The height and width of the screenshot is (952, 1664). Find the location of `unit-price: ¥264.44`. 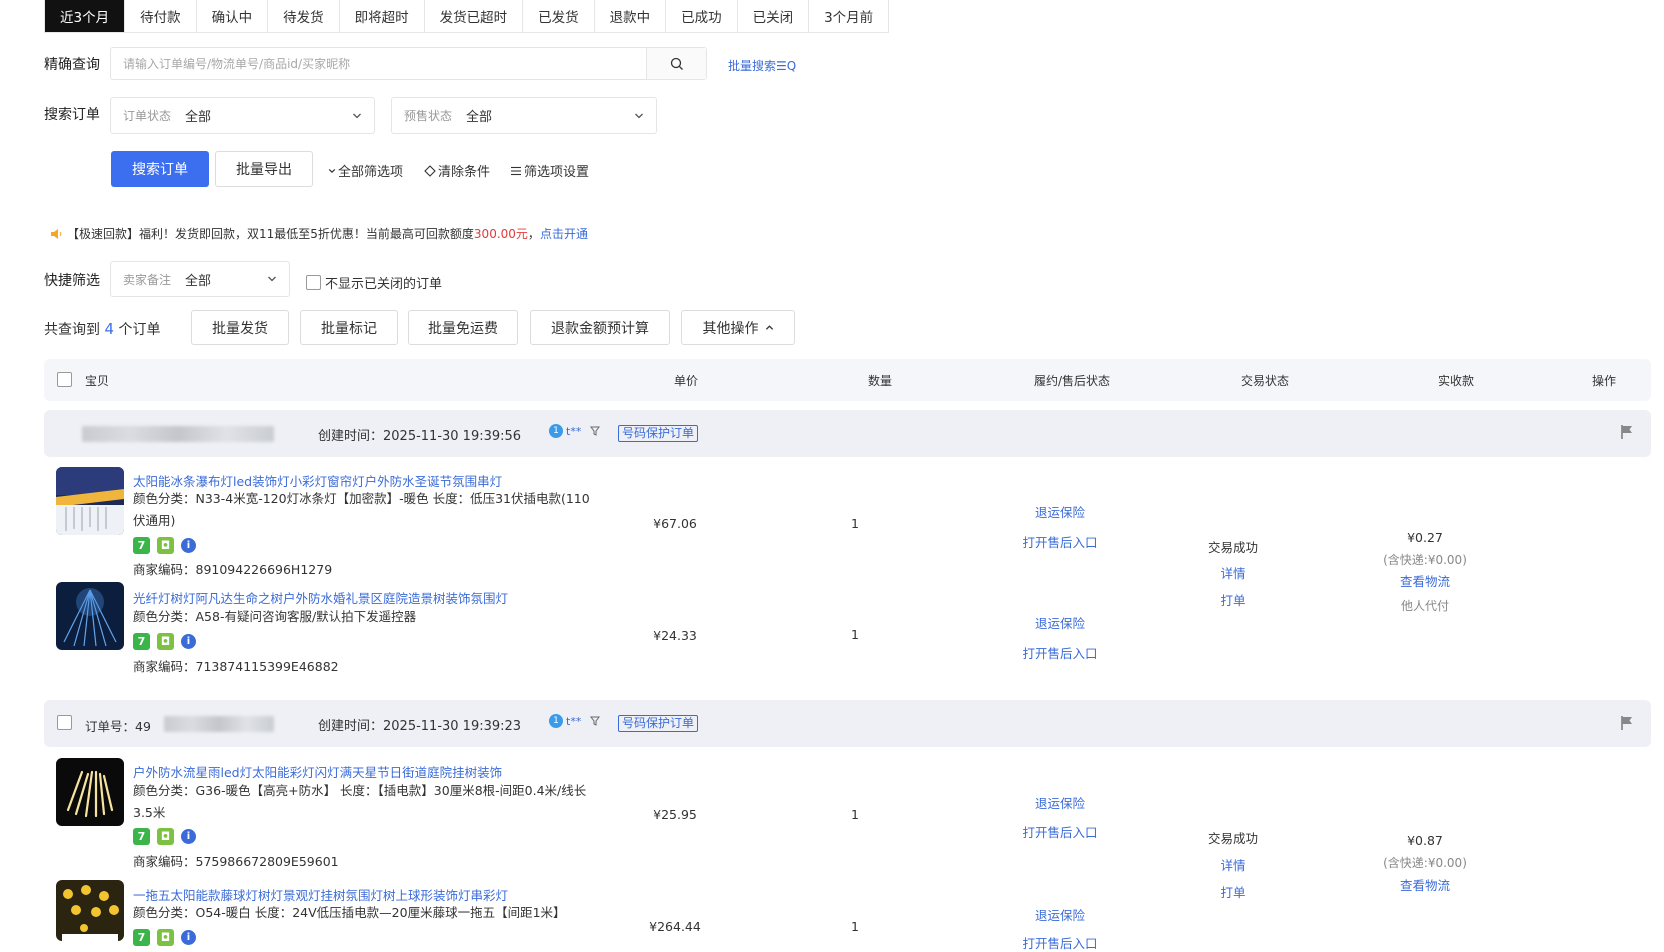

unit-price: ¥264.44 is located at coordinates (675, 926).